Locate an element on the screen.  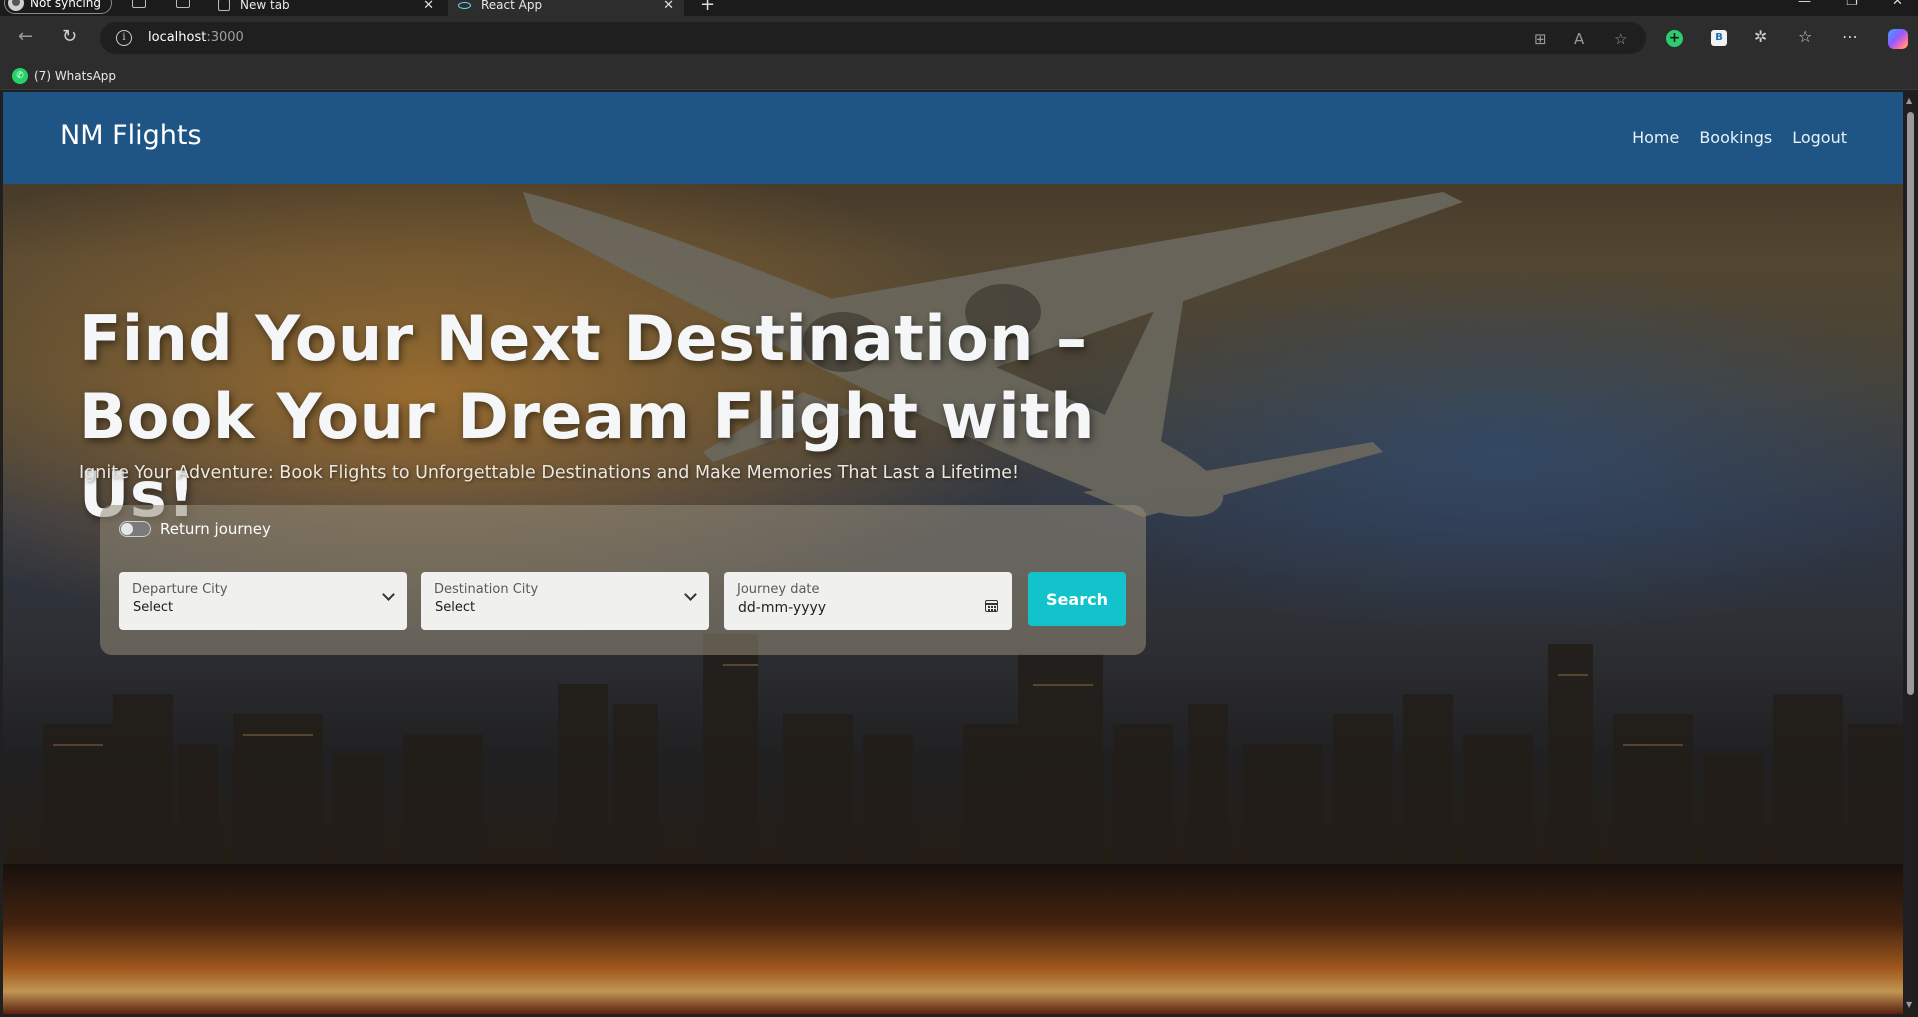
refresh-icon: ↻ is located at coordinates (69, 36).